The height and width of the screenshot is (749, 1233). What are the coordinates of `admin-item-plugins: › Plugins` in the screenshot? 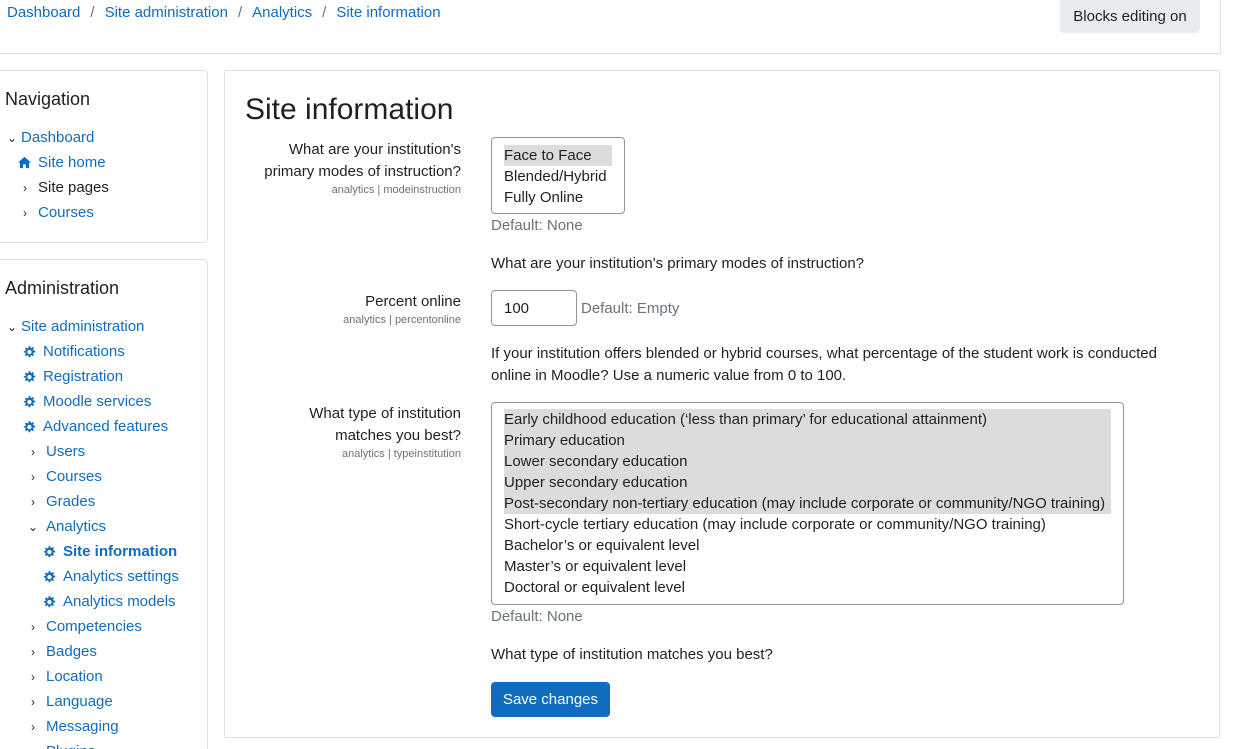 It's located at (60, 746).